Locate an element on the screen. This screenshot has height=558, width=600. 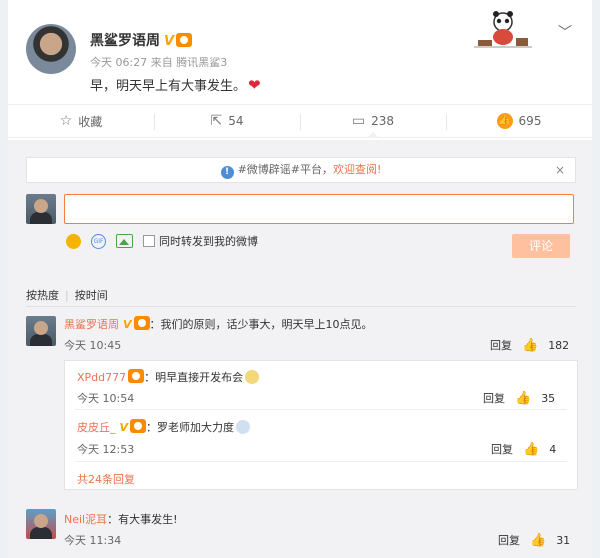
post-text-body: 早，明天早上有大事发生。 is located at coordinates (168, 86).